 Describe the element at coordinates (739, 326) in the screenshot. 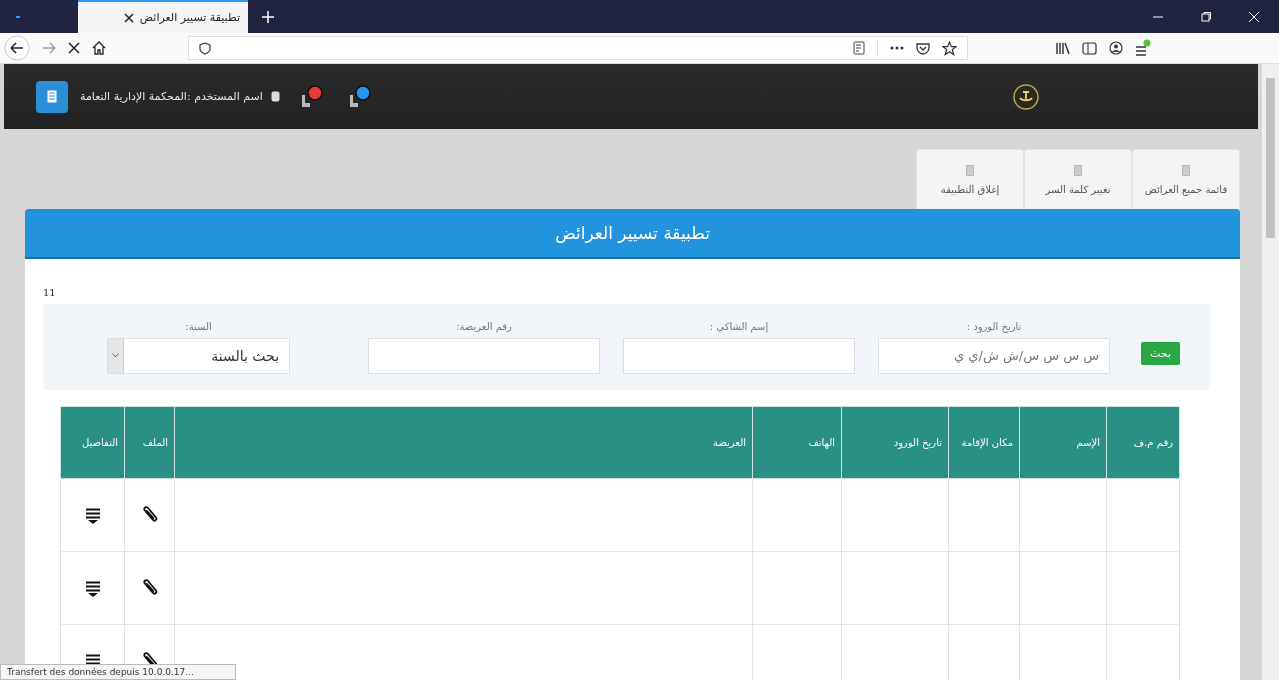

I see `field-label: إسم الشاكي :` at that location.